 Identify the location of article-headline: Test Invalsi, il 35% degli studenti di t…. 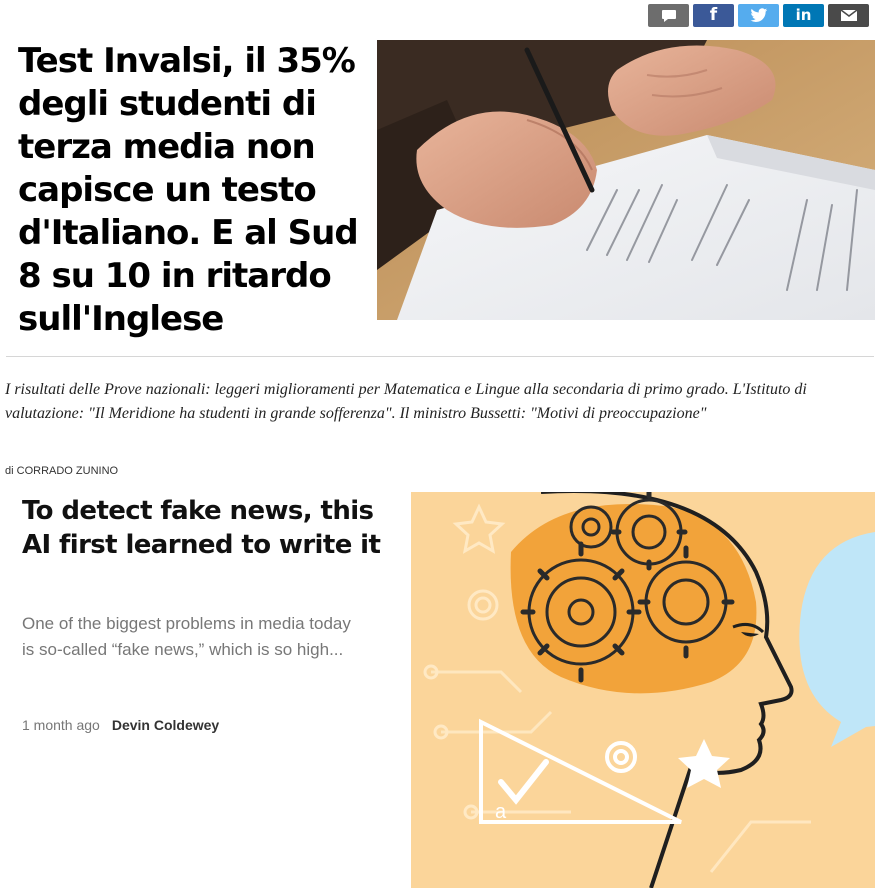
(193, 190).